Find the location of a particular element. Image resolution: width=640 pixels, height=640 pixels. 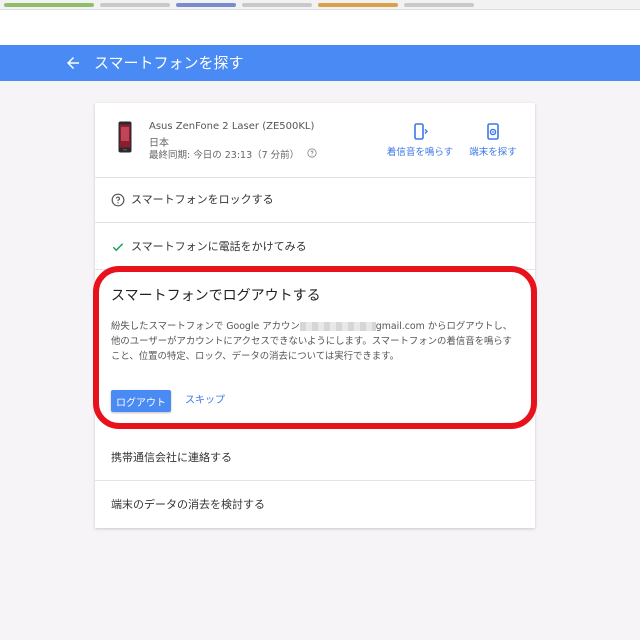

logout-description-part1: 紛失したスマートフォンで Google アカウン is located at coordinates (205, 326).